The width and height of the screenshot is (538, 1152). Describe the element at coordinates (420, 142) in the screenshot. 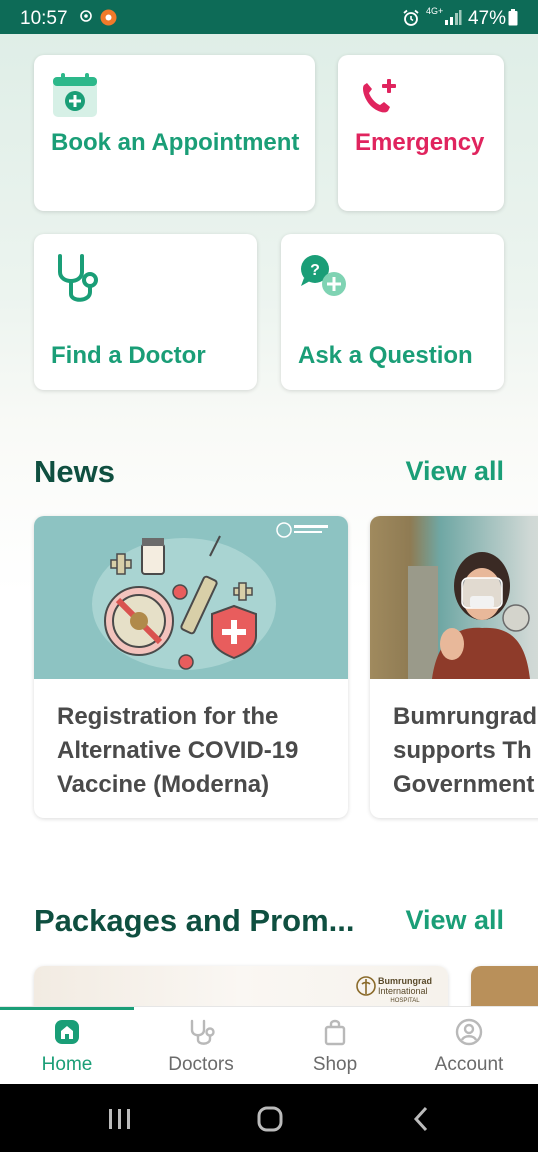

I see `emergency-label: Emergency` at that location.